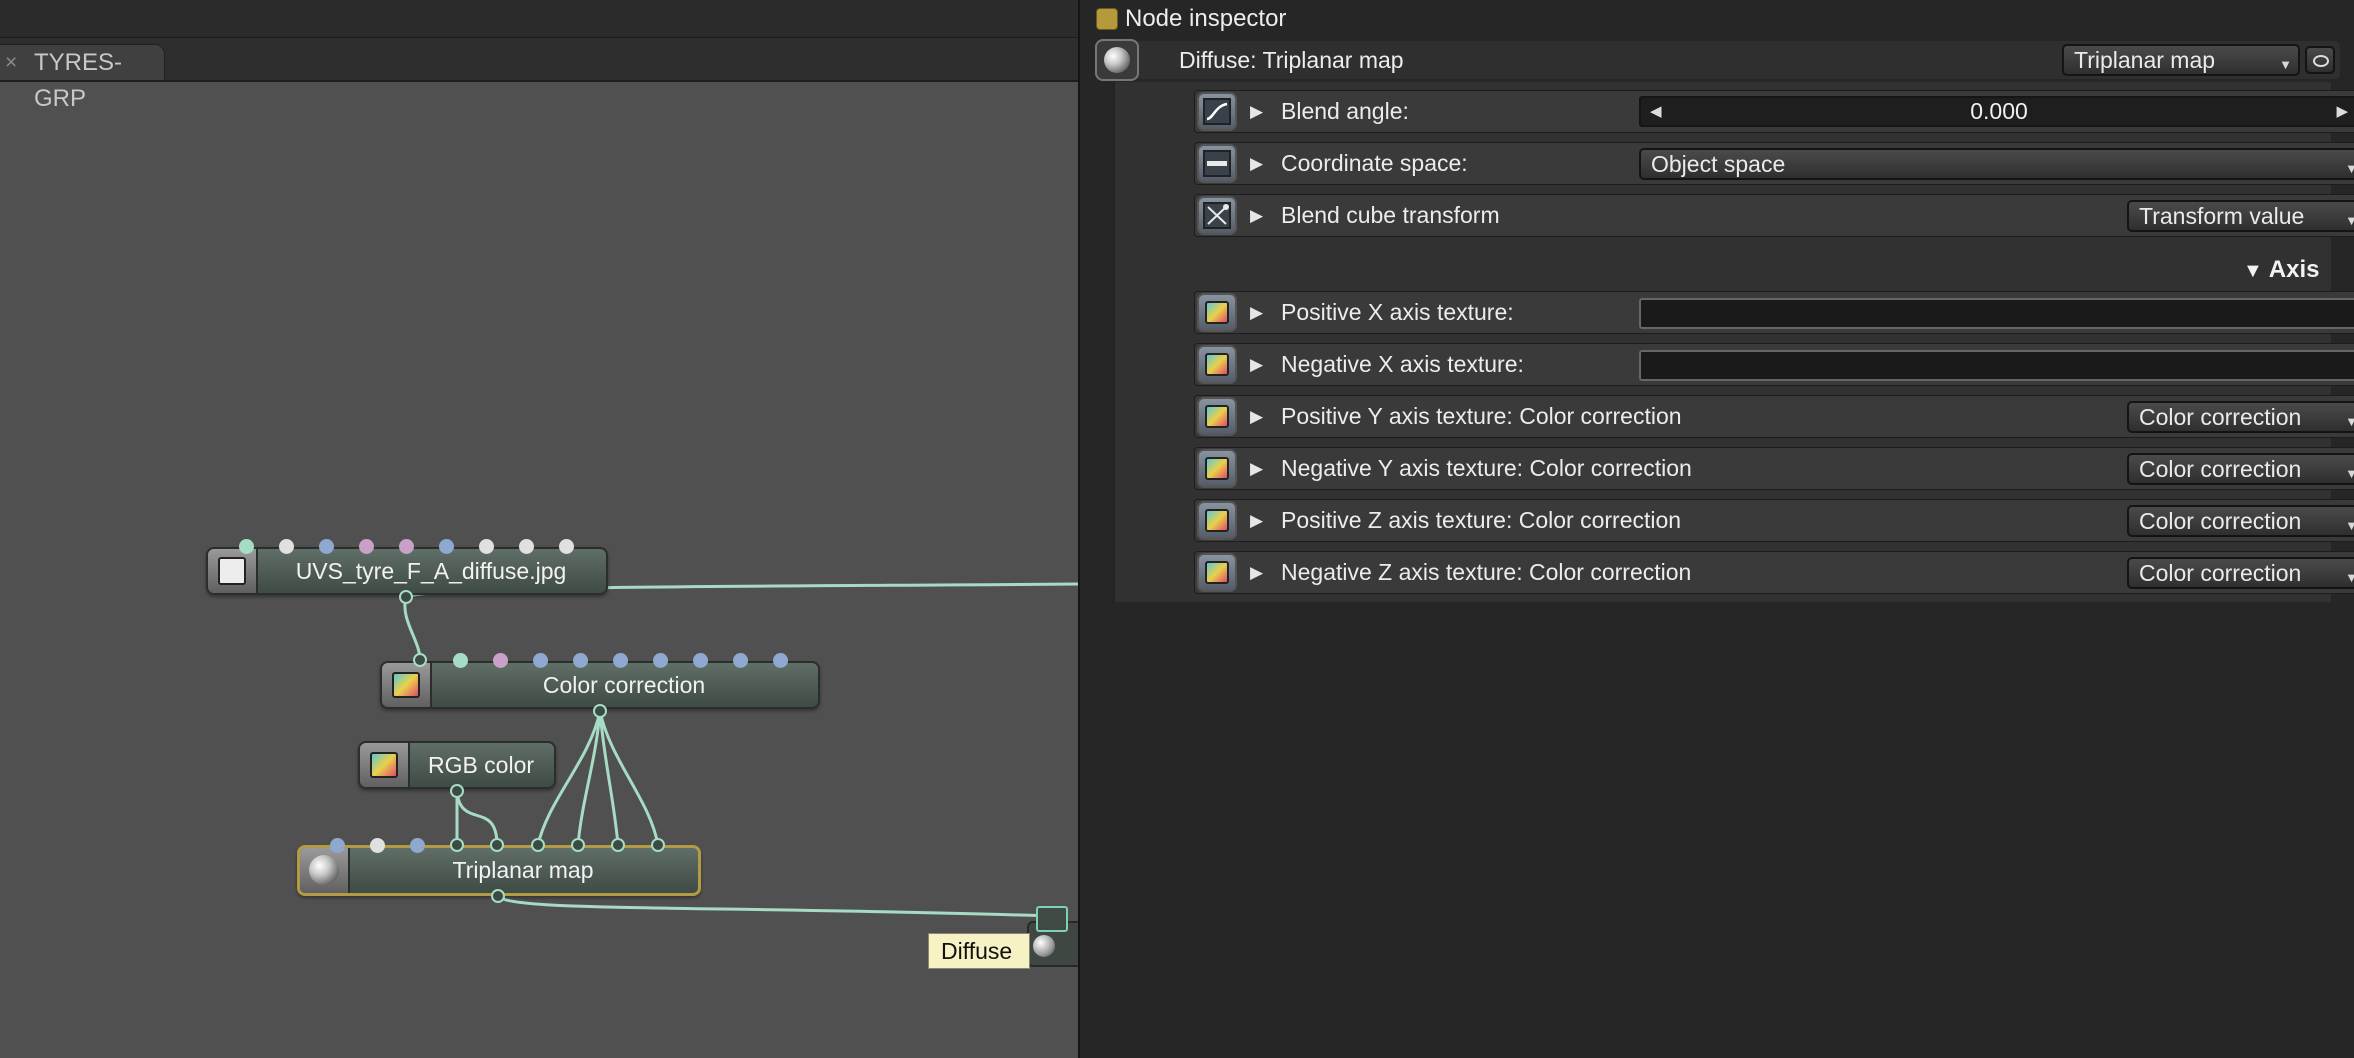  I want to click on blend-angle-slider: ◀ 0.000 ▶, so click(1996, 111).